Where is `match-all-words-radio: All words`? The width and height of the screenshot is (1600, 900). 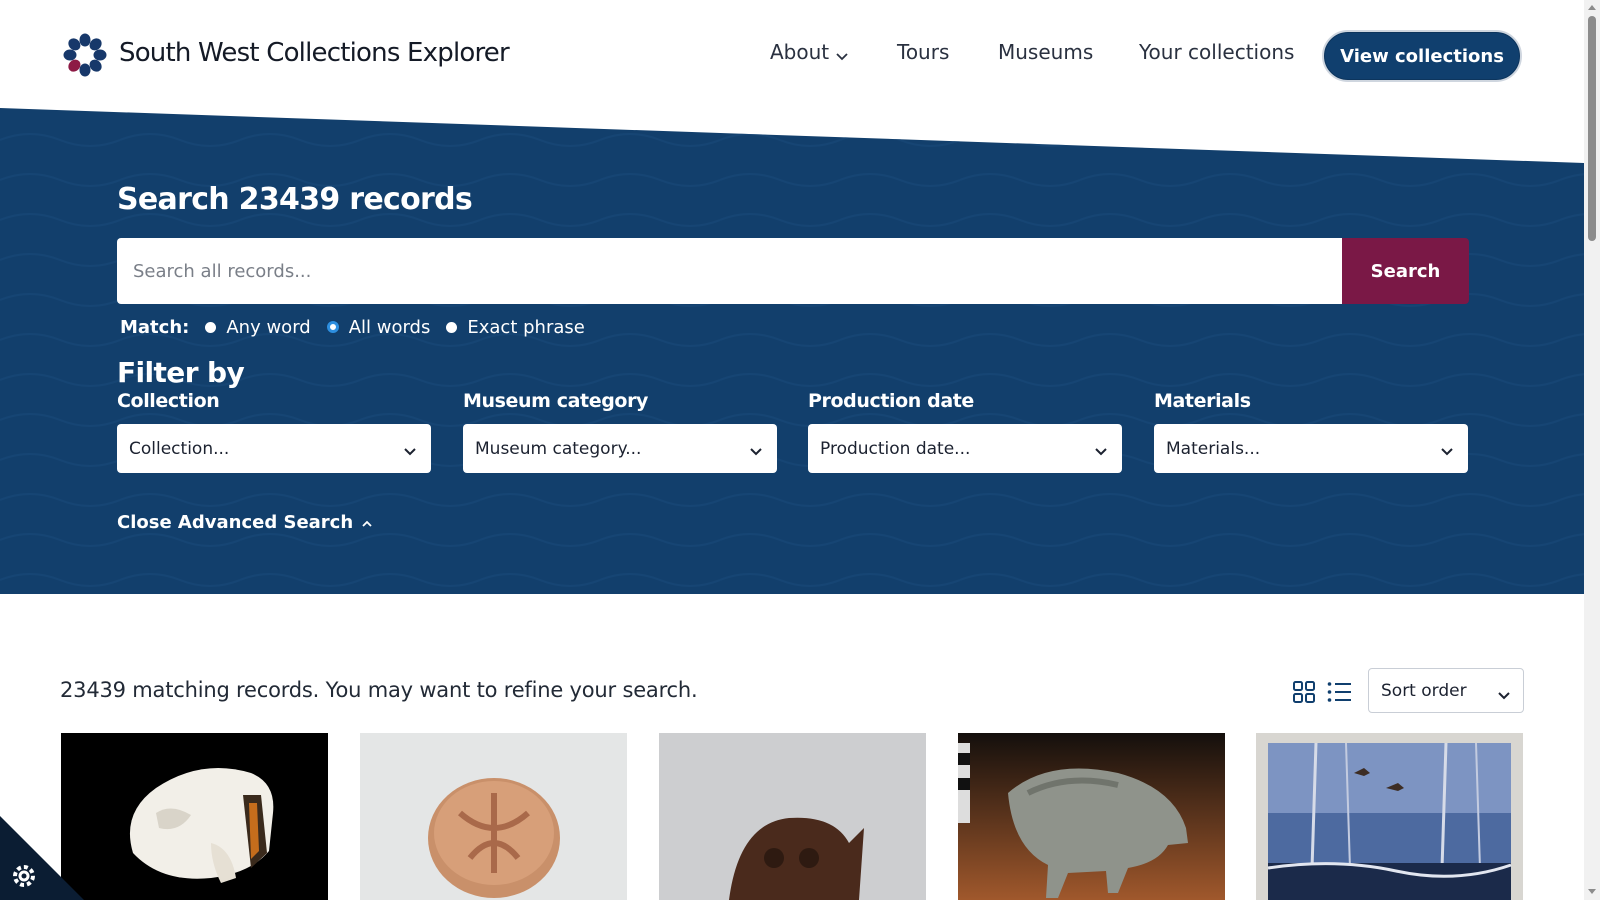 match-all-words-radio: All words is located at coordinates (378, 327).